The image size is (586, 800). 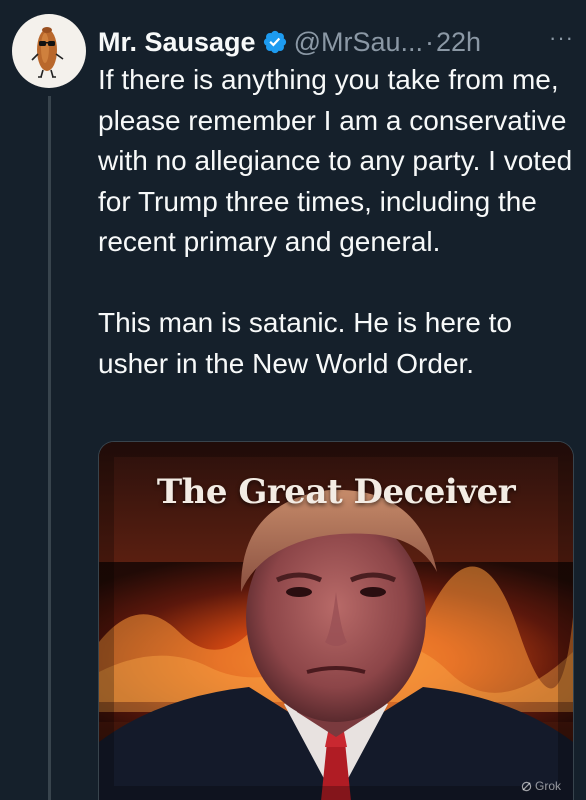 I want to click on display-name: Mr. Sausage, so click(x=177, y=42).